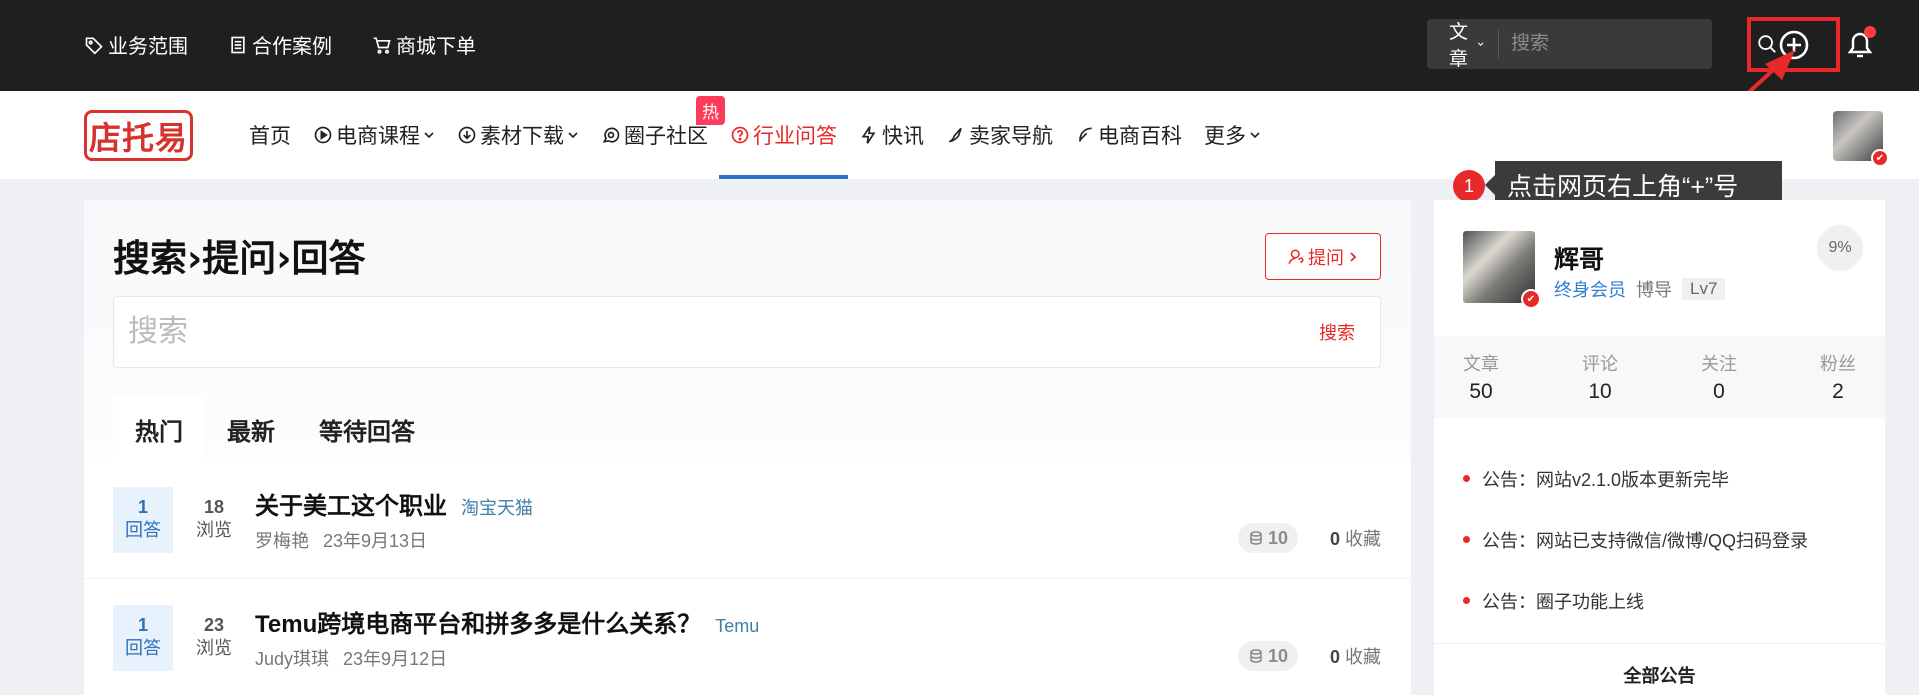  I want to click on favorite-count-value: 0, so click(1334, 539).